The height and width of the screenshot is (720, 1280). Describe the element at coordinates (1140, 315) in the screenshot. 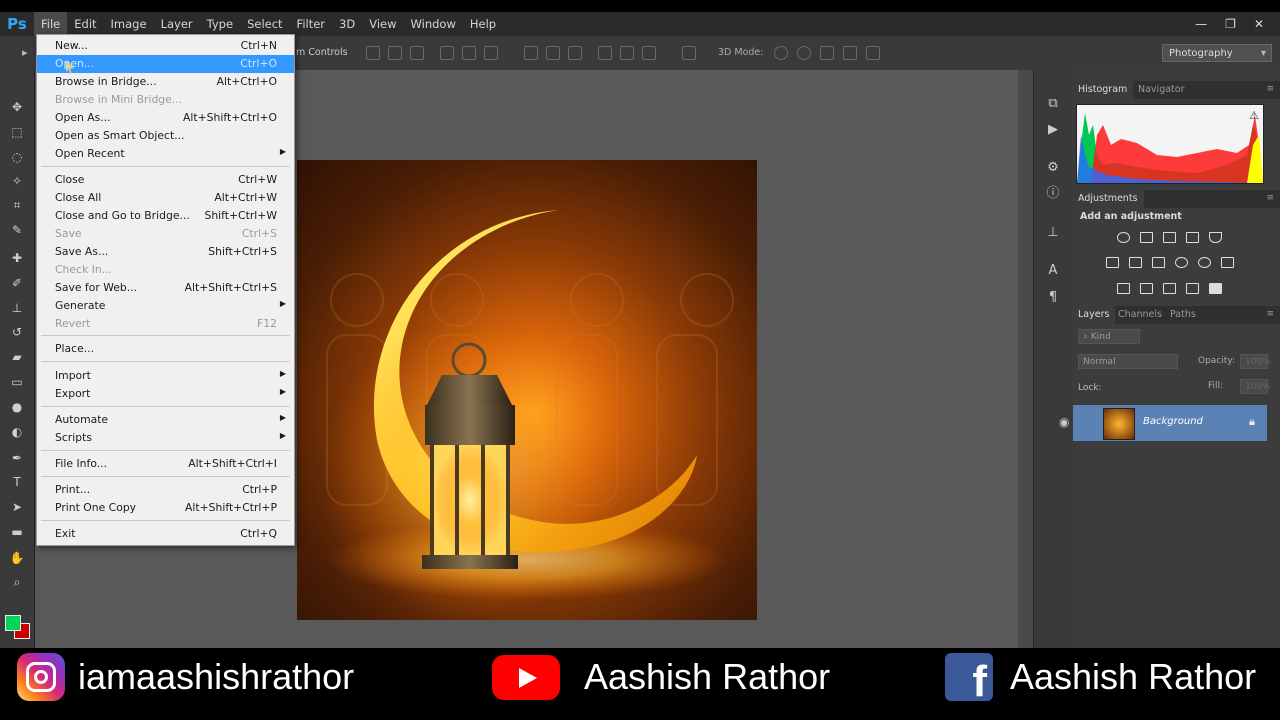

I see `tab-channels: Channels` at that location.